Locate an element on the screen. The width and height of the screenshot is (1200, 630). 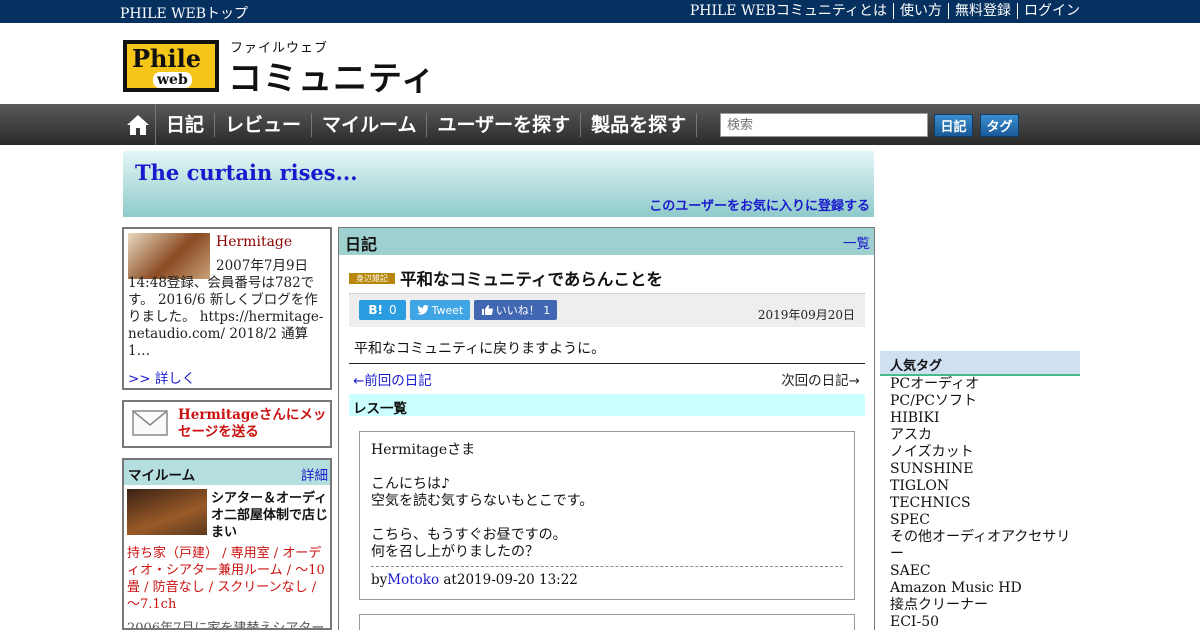
like-label: いいね！ 1 is located at coordinates (523, 310).